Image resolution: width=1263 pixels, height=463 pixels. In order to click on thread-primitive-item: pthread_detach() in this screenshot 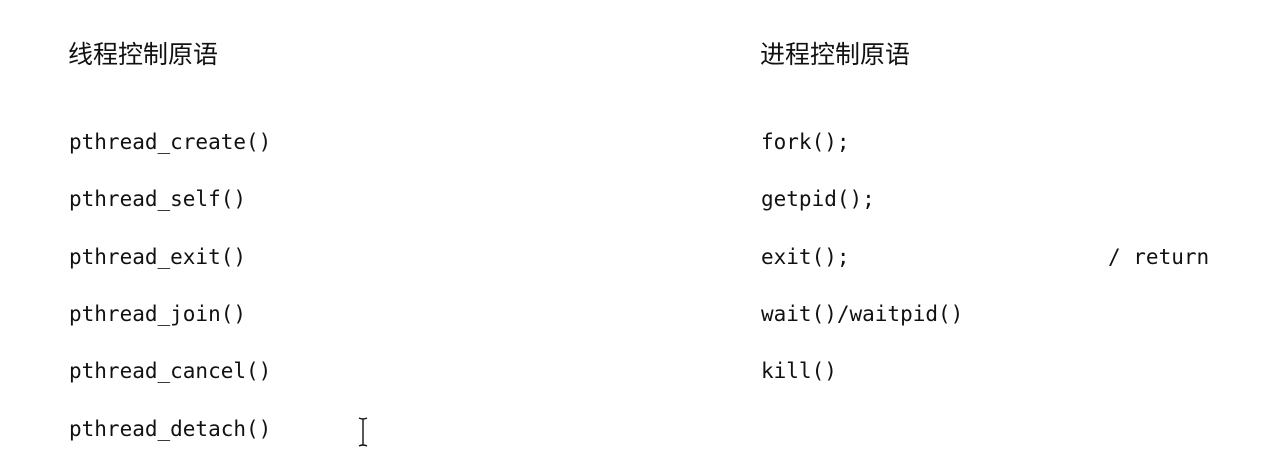, I will do `click(170, 429)`.